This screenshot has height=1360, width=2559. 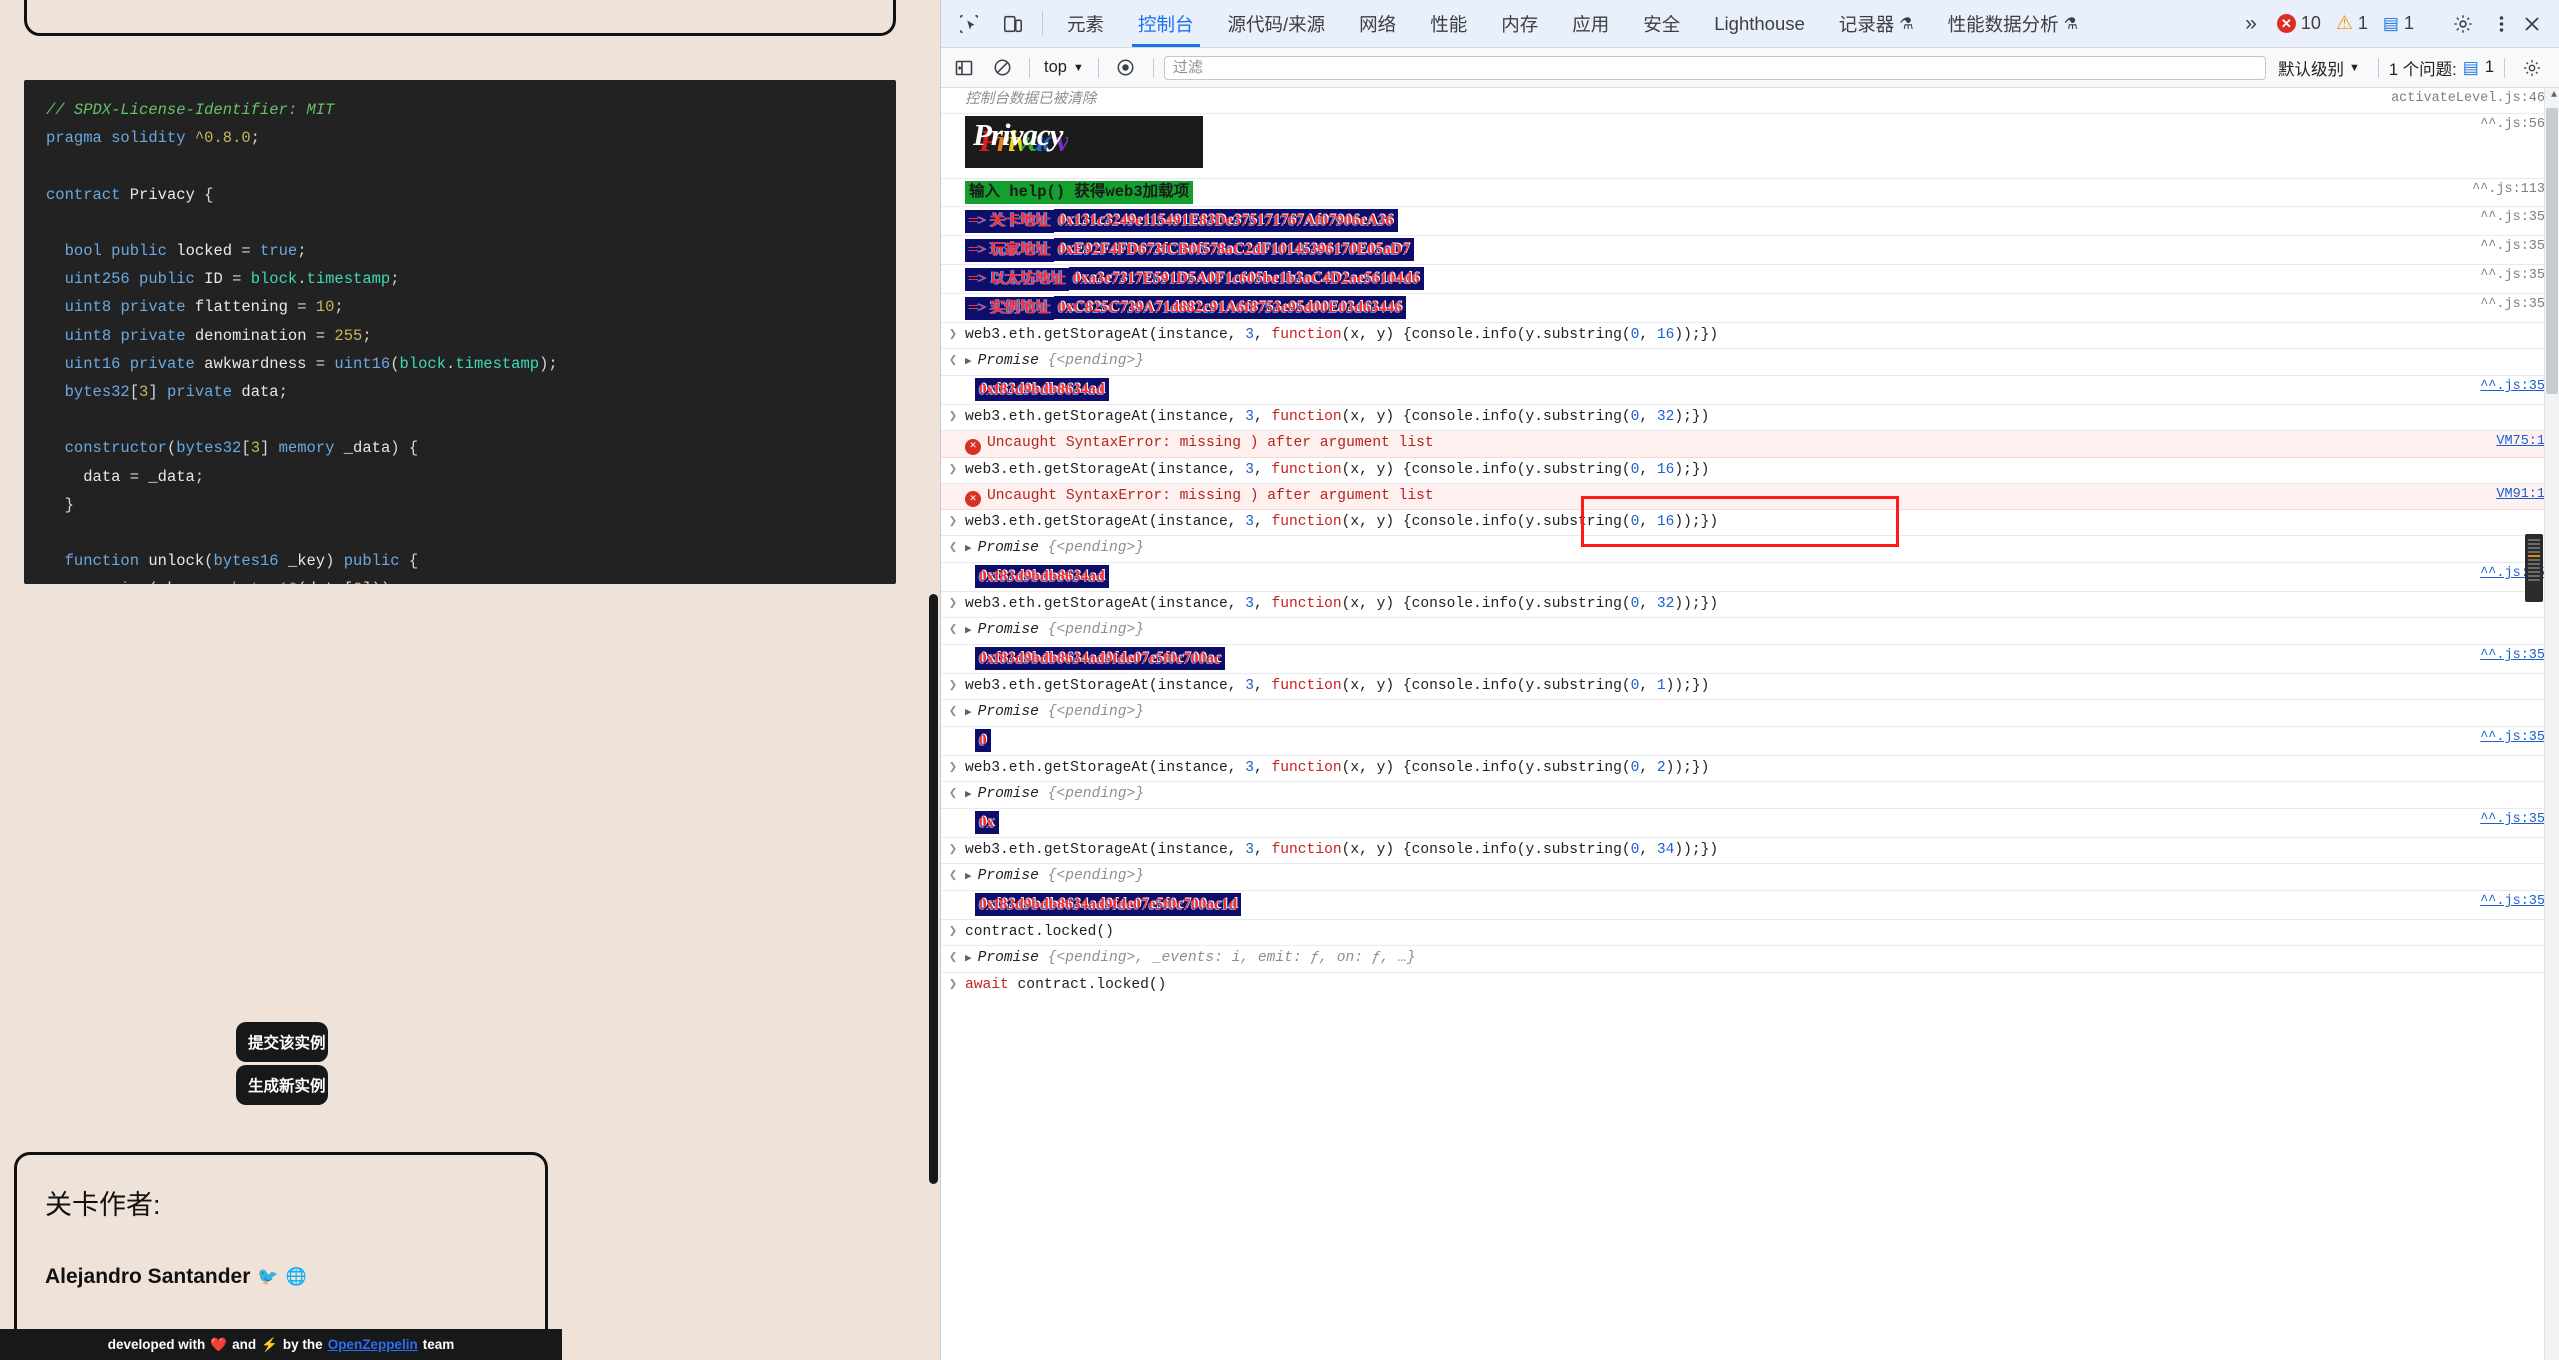 What do you see at coordinates (246, 561) in the screenshot?
I see `code-token: bytes16` at bounding box center [246, 561].